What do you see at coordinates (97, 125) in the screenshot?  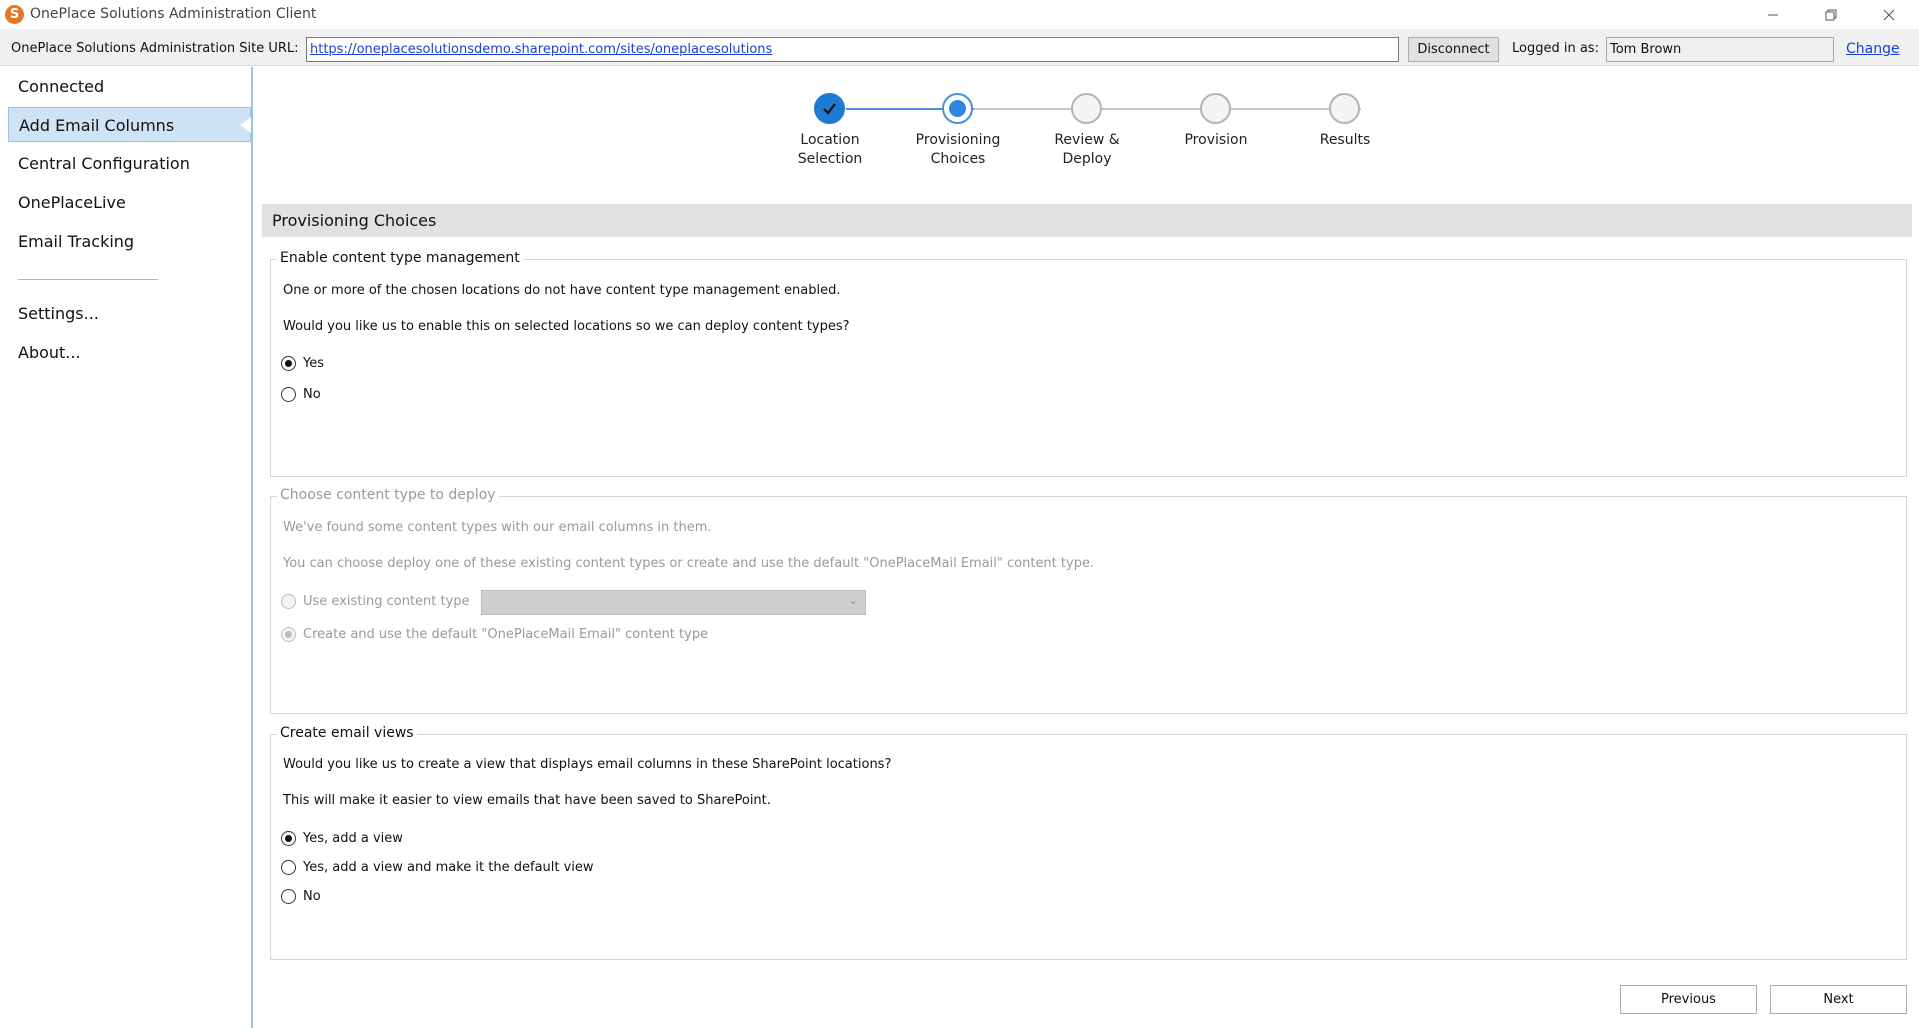 I see `sidebar-item-label: Add Email Columns` at bounding box center [97, 125].